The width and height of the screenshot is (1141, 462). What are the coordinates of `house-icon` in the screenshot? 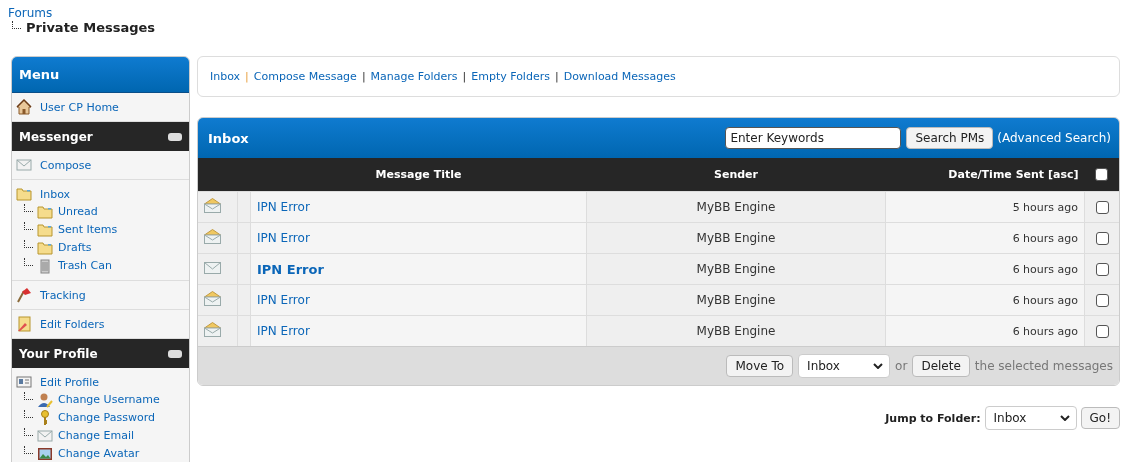 It's located at (24, 107).